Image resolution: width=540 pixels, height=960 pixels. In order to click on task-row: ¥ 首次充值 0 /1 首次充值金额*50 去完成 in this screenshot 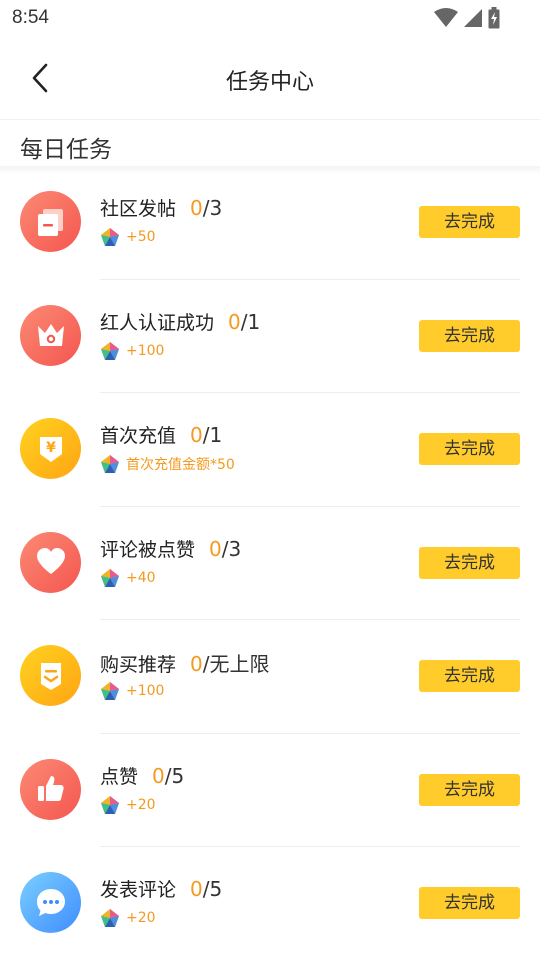, I will do `click(270, 450)`.